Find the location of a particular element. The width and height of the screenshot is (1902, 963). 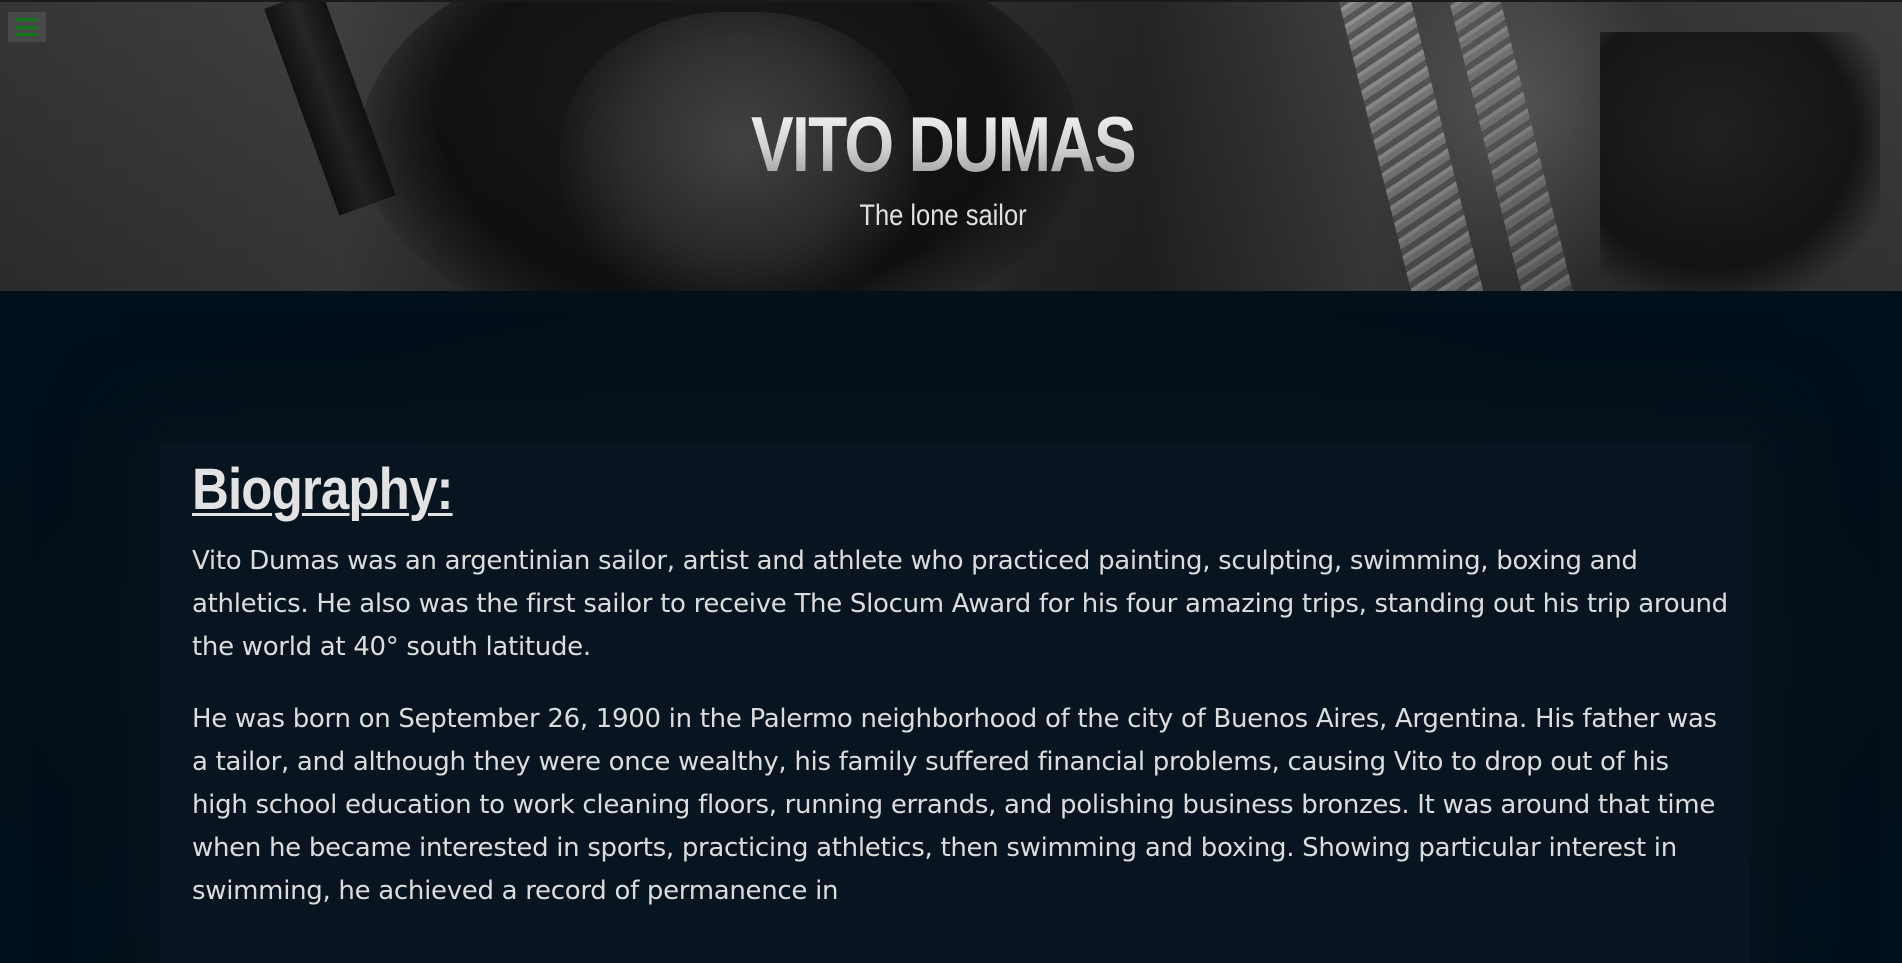

page-subtitle: The lone sailor is located at coordinates (943, 215).